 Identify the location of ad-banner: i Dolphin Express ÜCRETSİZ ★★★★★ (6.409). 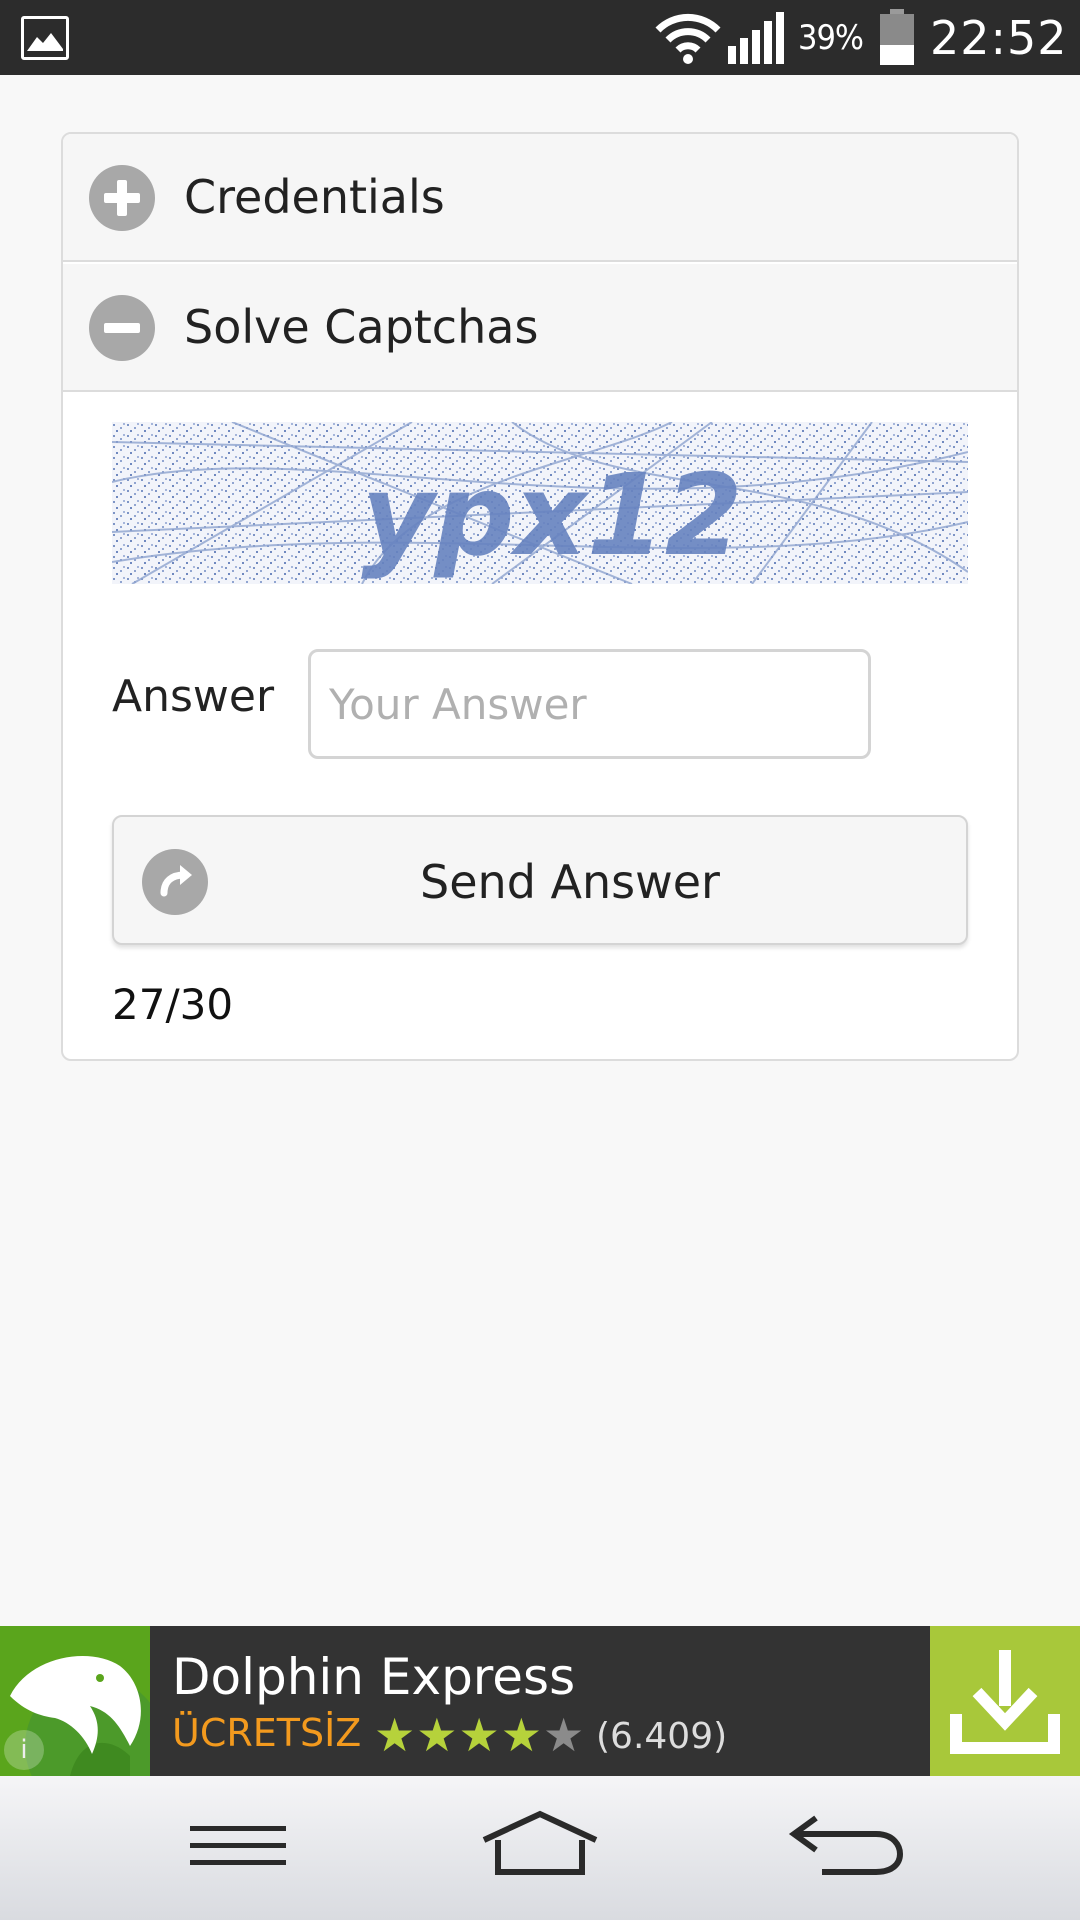
(540, 1701).